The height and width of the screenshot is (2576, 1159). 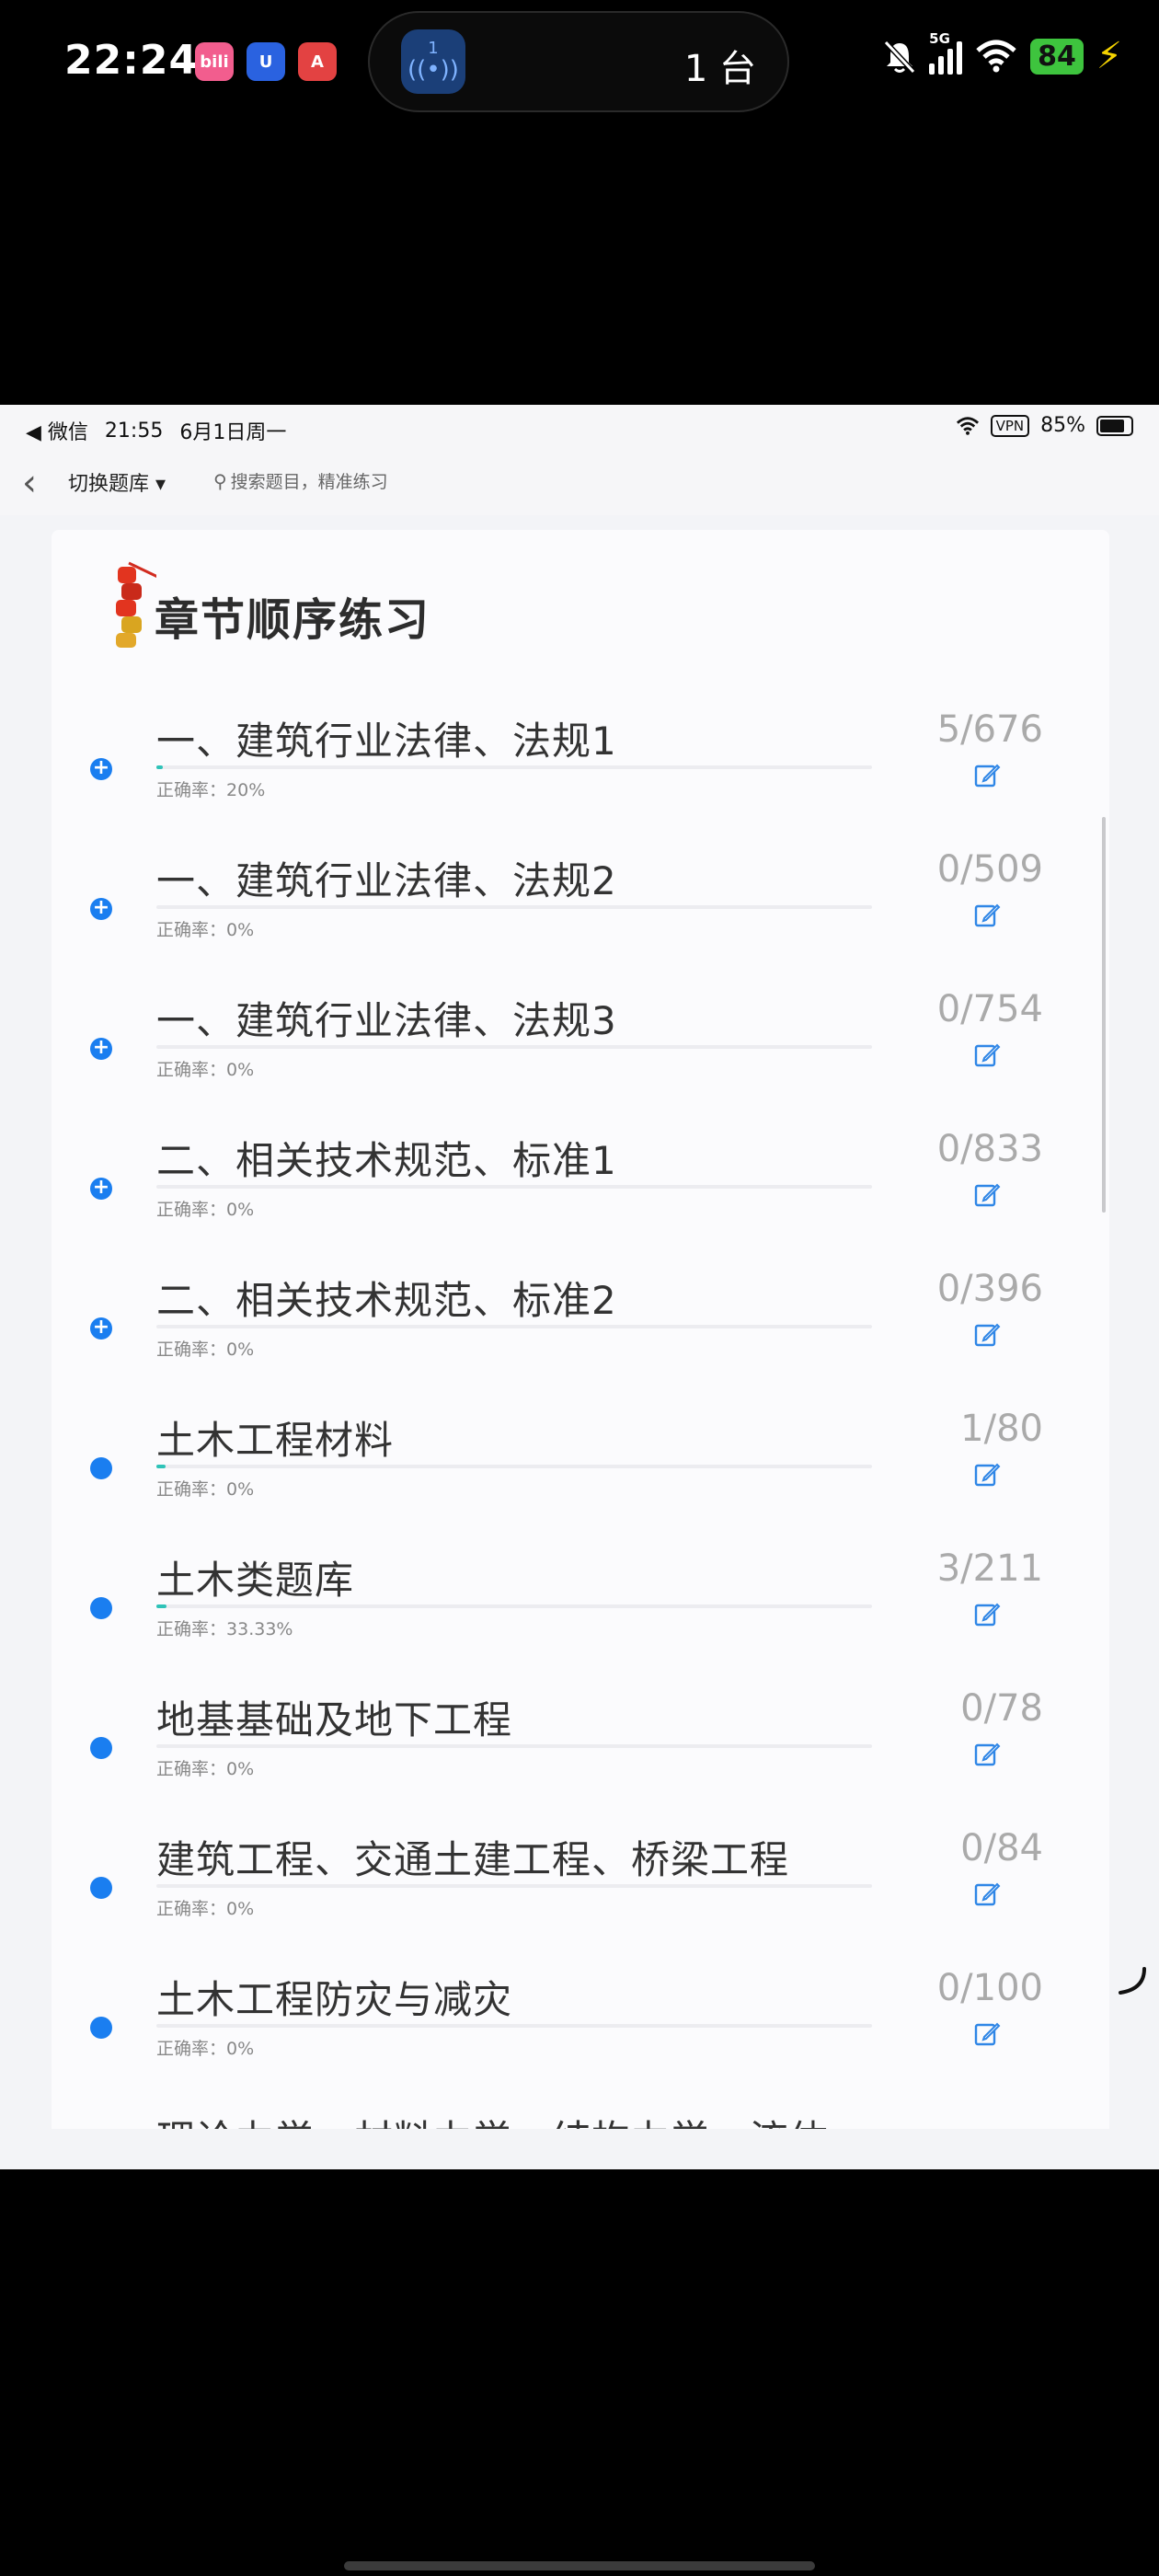 What do you see at coordinates (580, 2039) in the screenshot?
I see `chapter-row: 土木工程防灾与减灾正确率：0% 0/100` at bounding box center [580, 2039].